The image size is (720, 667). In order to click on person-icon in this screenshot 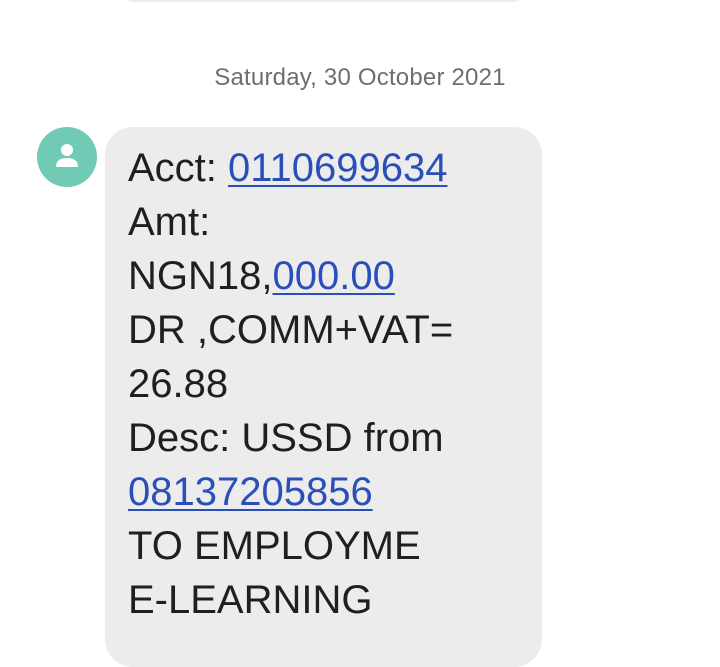, I will do `click(67, 155)`.